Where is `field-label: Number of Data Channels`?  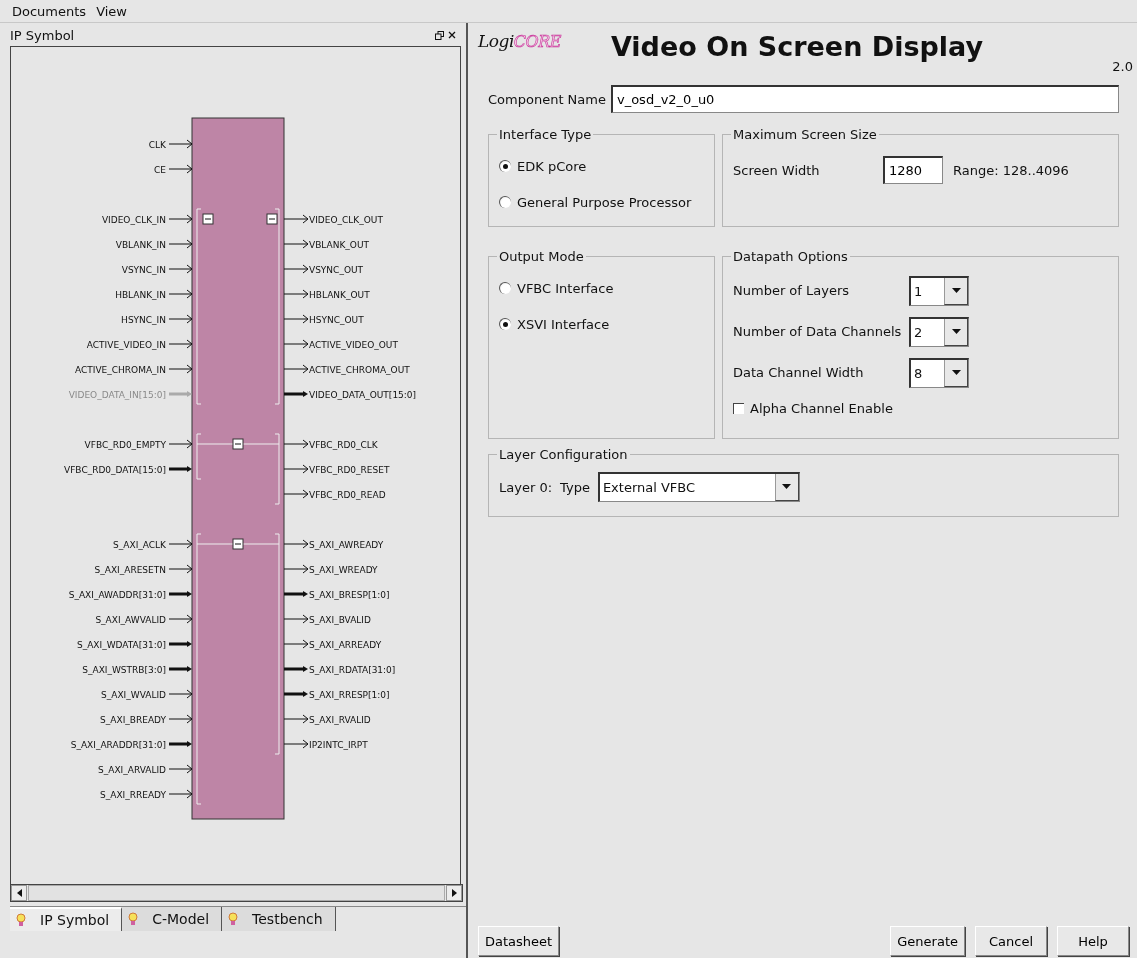 field-label: Number of Data Channels is located at coordinates (818, 331).